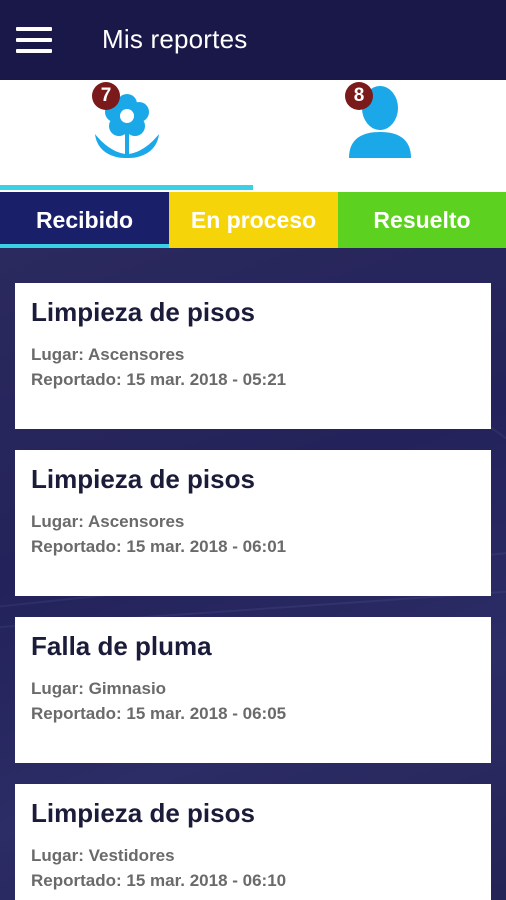 Image resolution: width=506 pixels, height=900 pixels. I want to click on report-date: Reportado: 15 mar. 2018 - 06:05, so click(159, 713).